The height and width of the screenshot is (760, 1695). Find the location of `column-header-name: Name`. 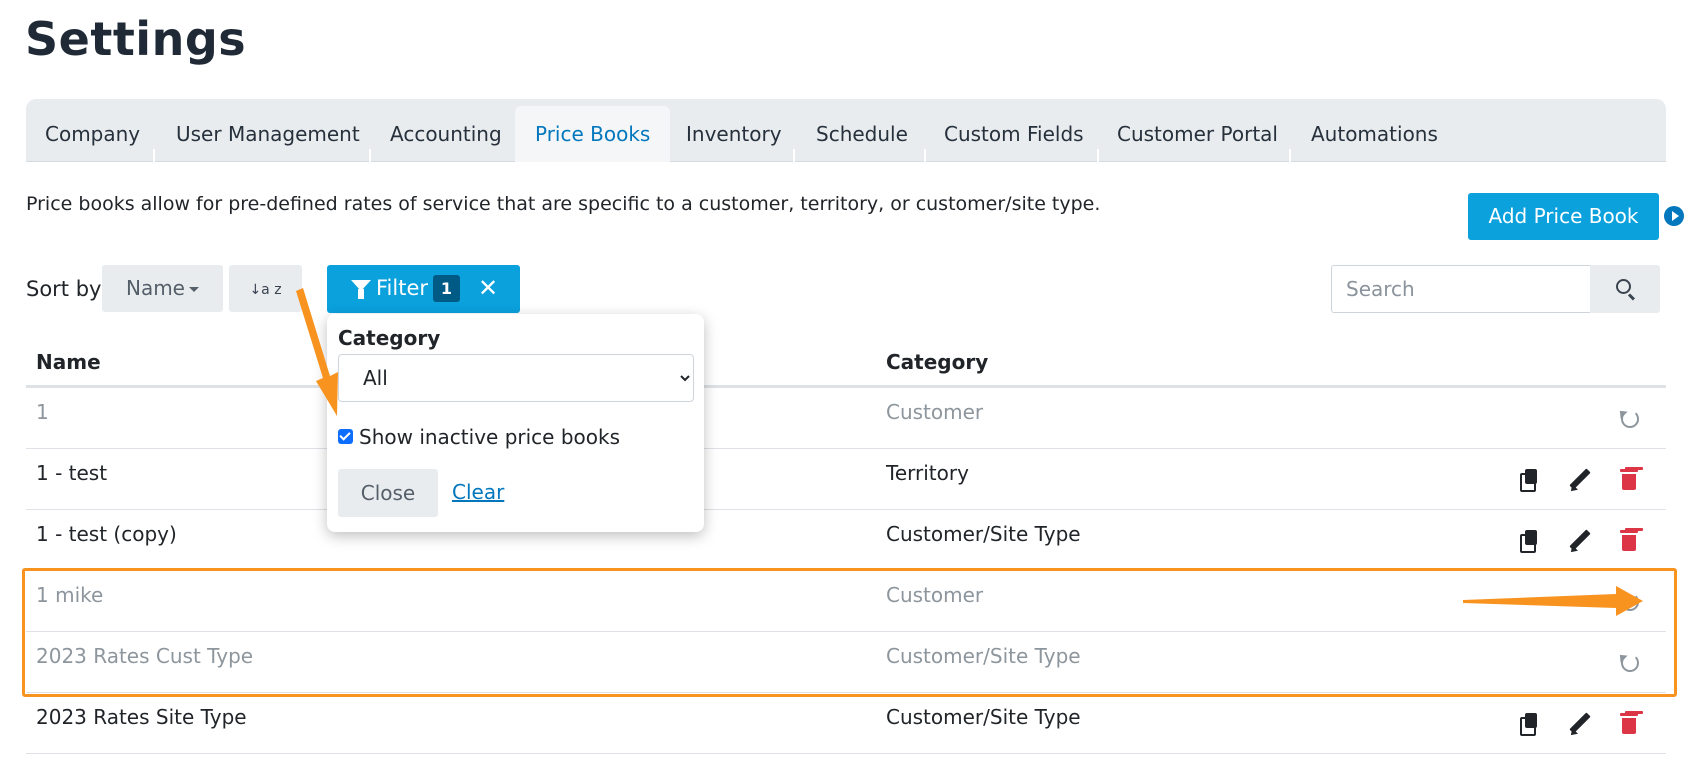

column-header-name: Name is located at coordinates (68, 362).